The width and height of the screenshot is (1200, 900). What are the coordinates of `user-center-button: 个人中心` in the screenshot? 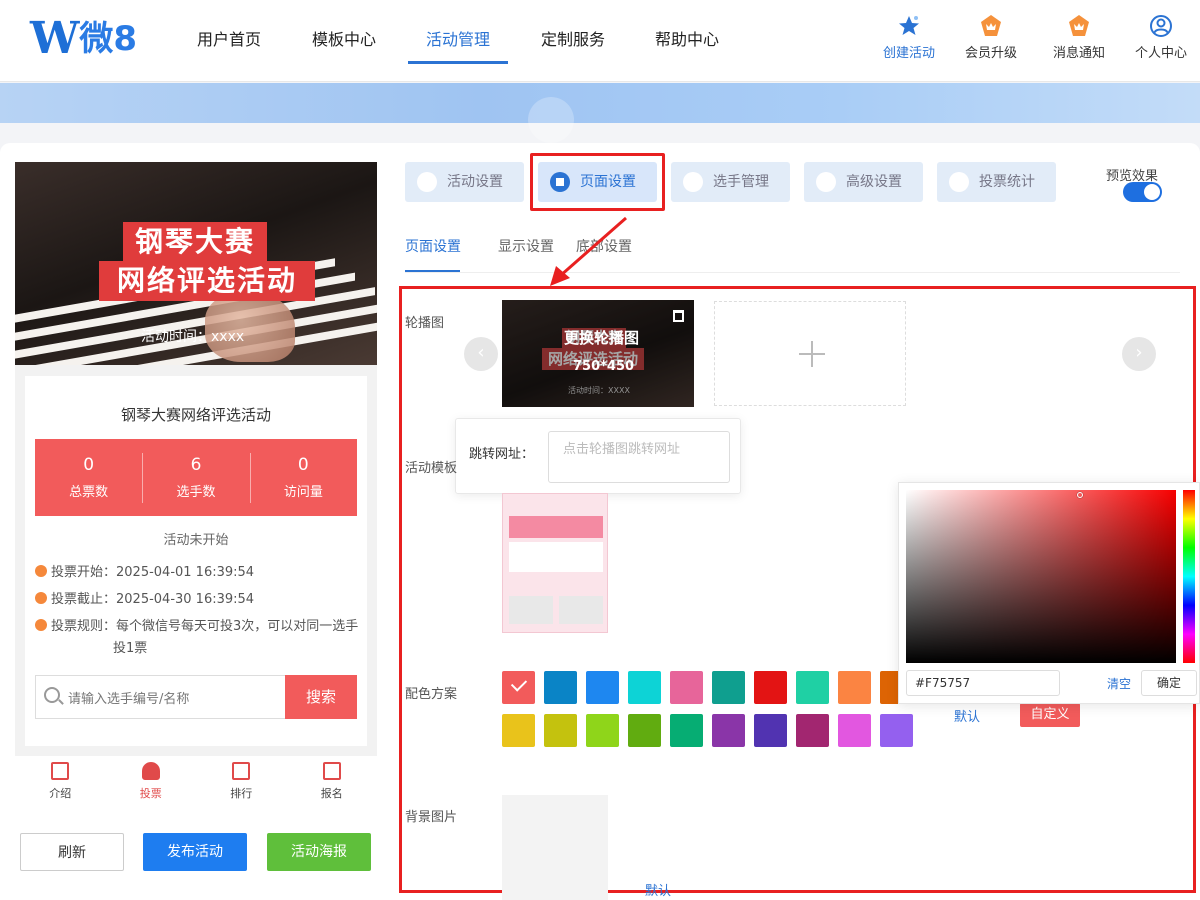 It's located at (1161, 37).